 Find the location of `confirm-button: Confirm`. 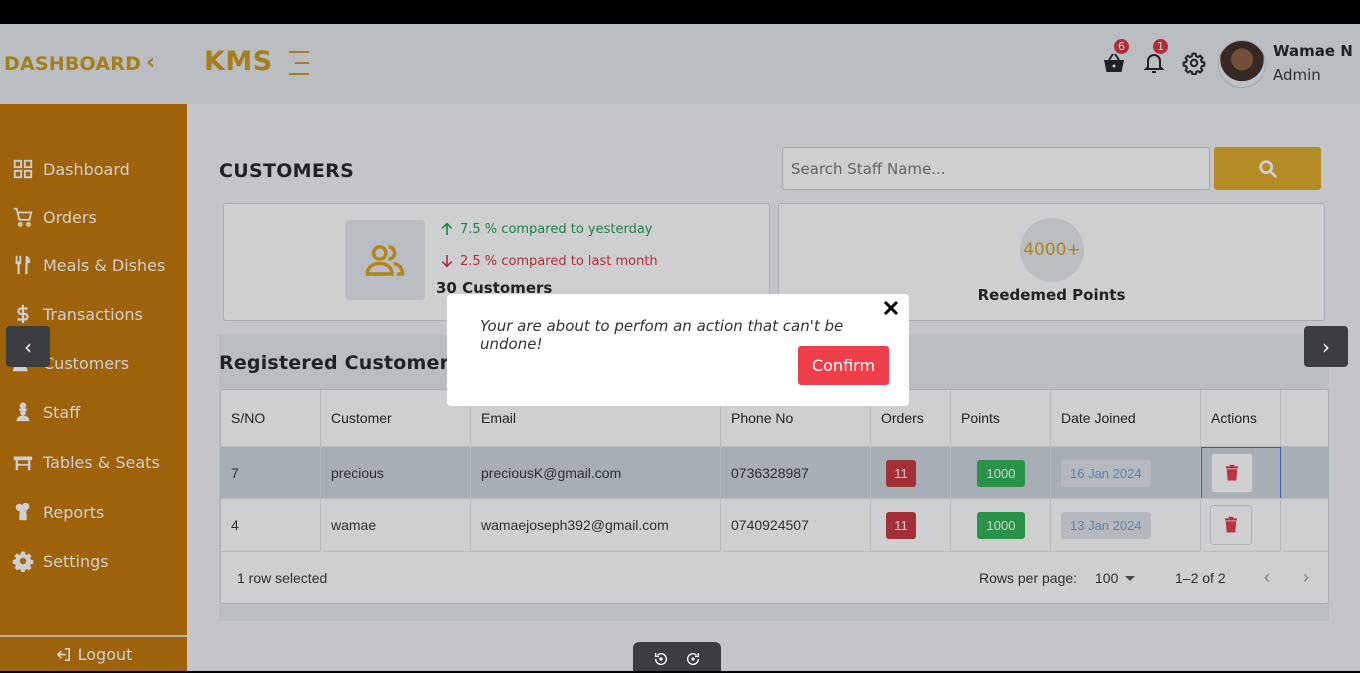

confirm-button: Confirm is located at coordinates (843, 365).